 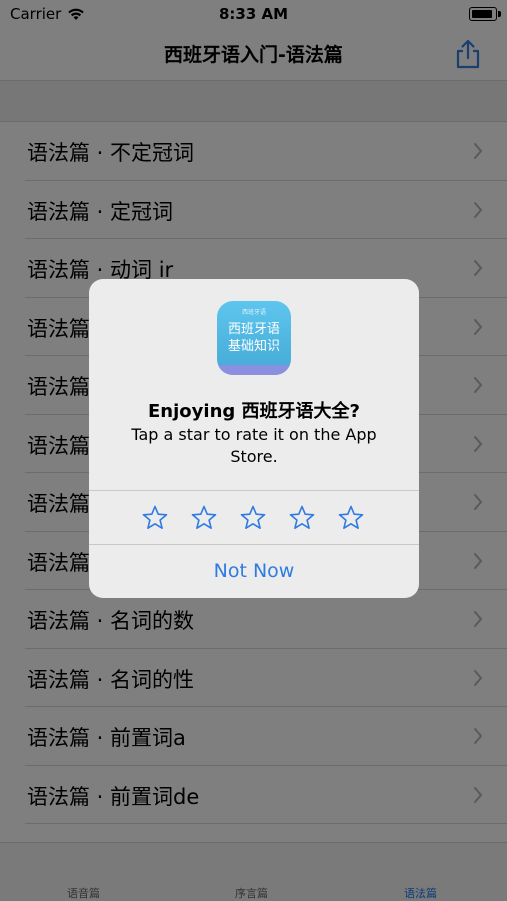 What do you see at coordinates (253, 346) in the screenshot?
I see `app-icon-line-2: 基础知识` at bounding box center [253, 346].